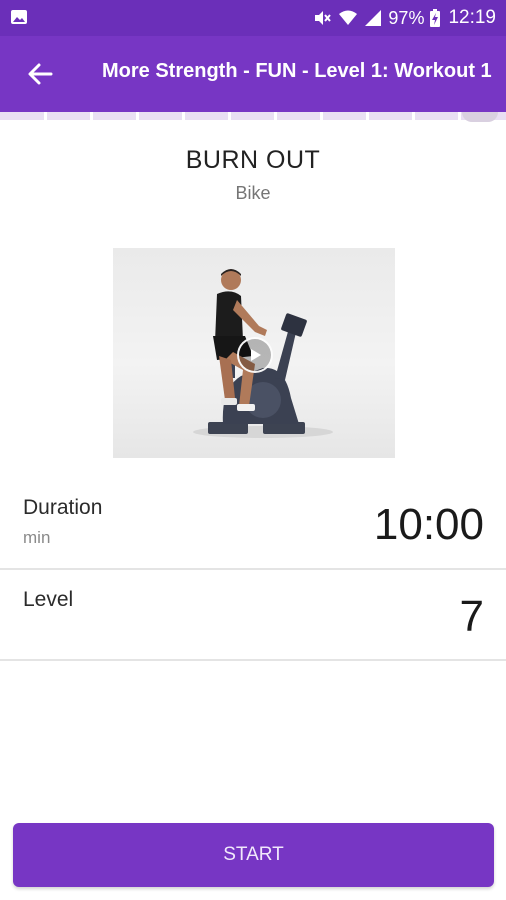  Describe the element at coordinates (37, 537) in the screenshot. I see `duration-unit: min` at that location.